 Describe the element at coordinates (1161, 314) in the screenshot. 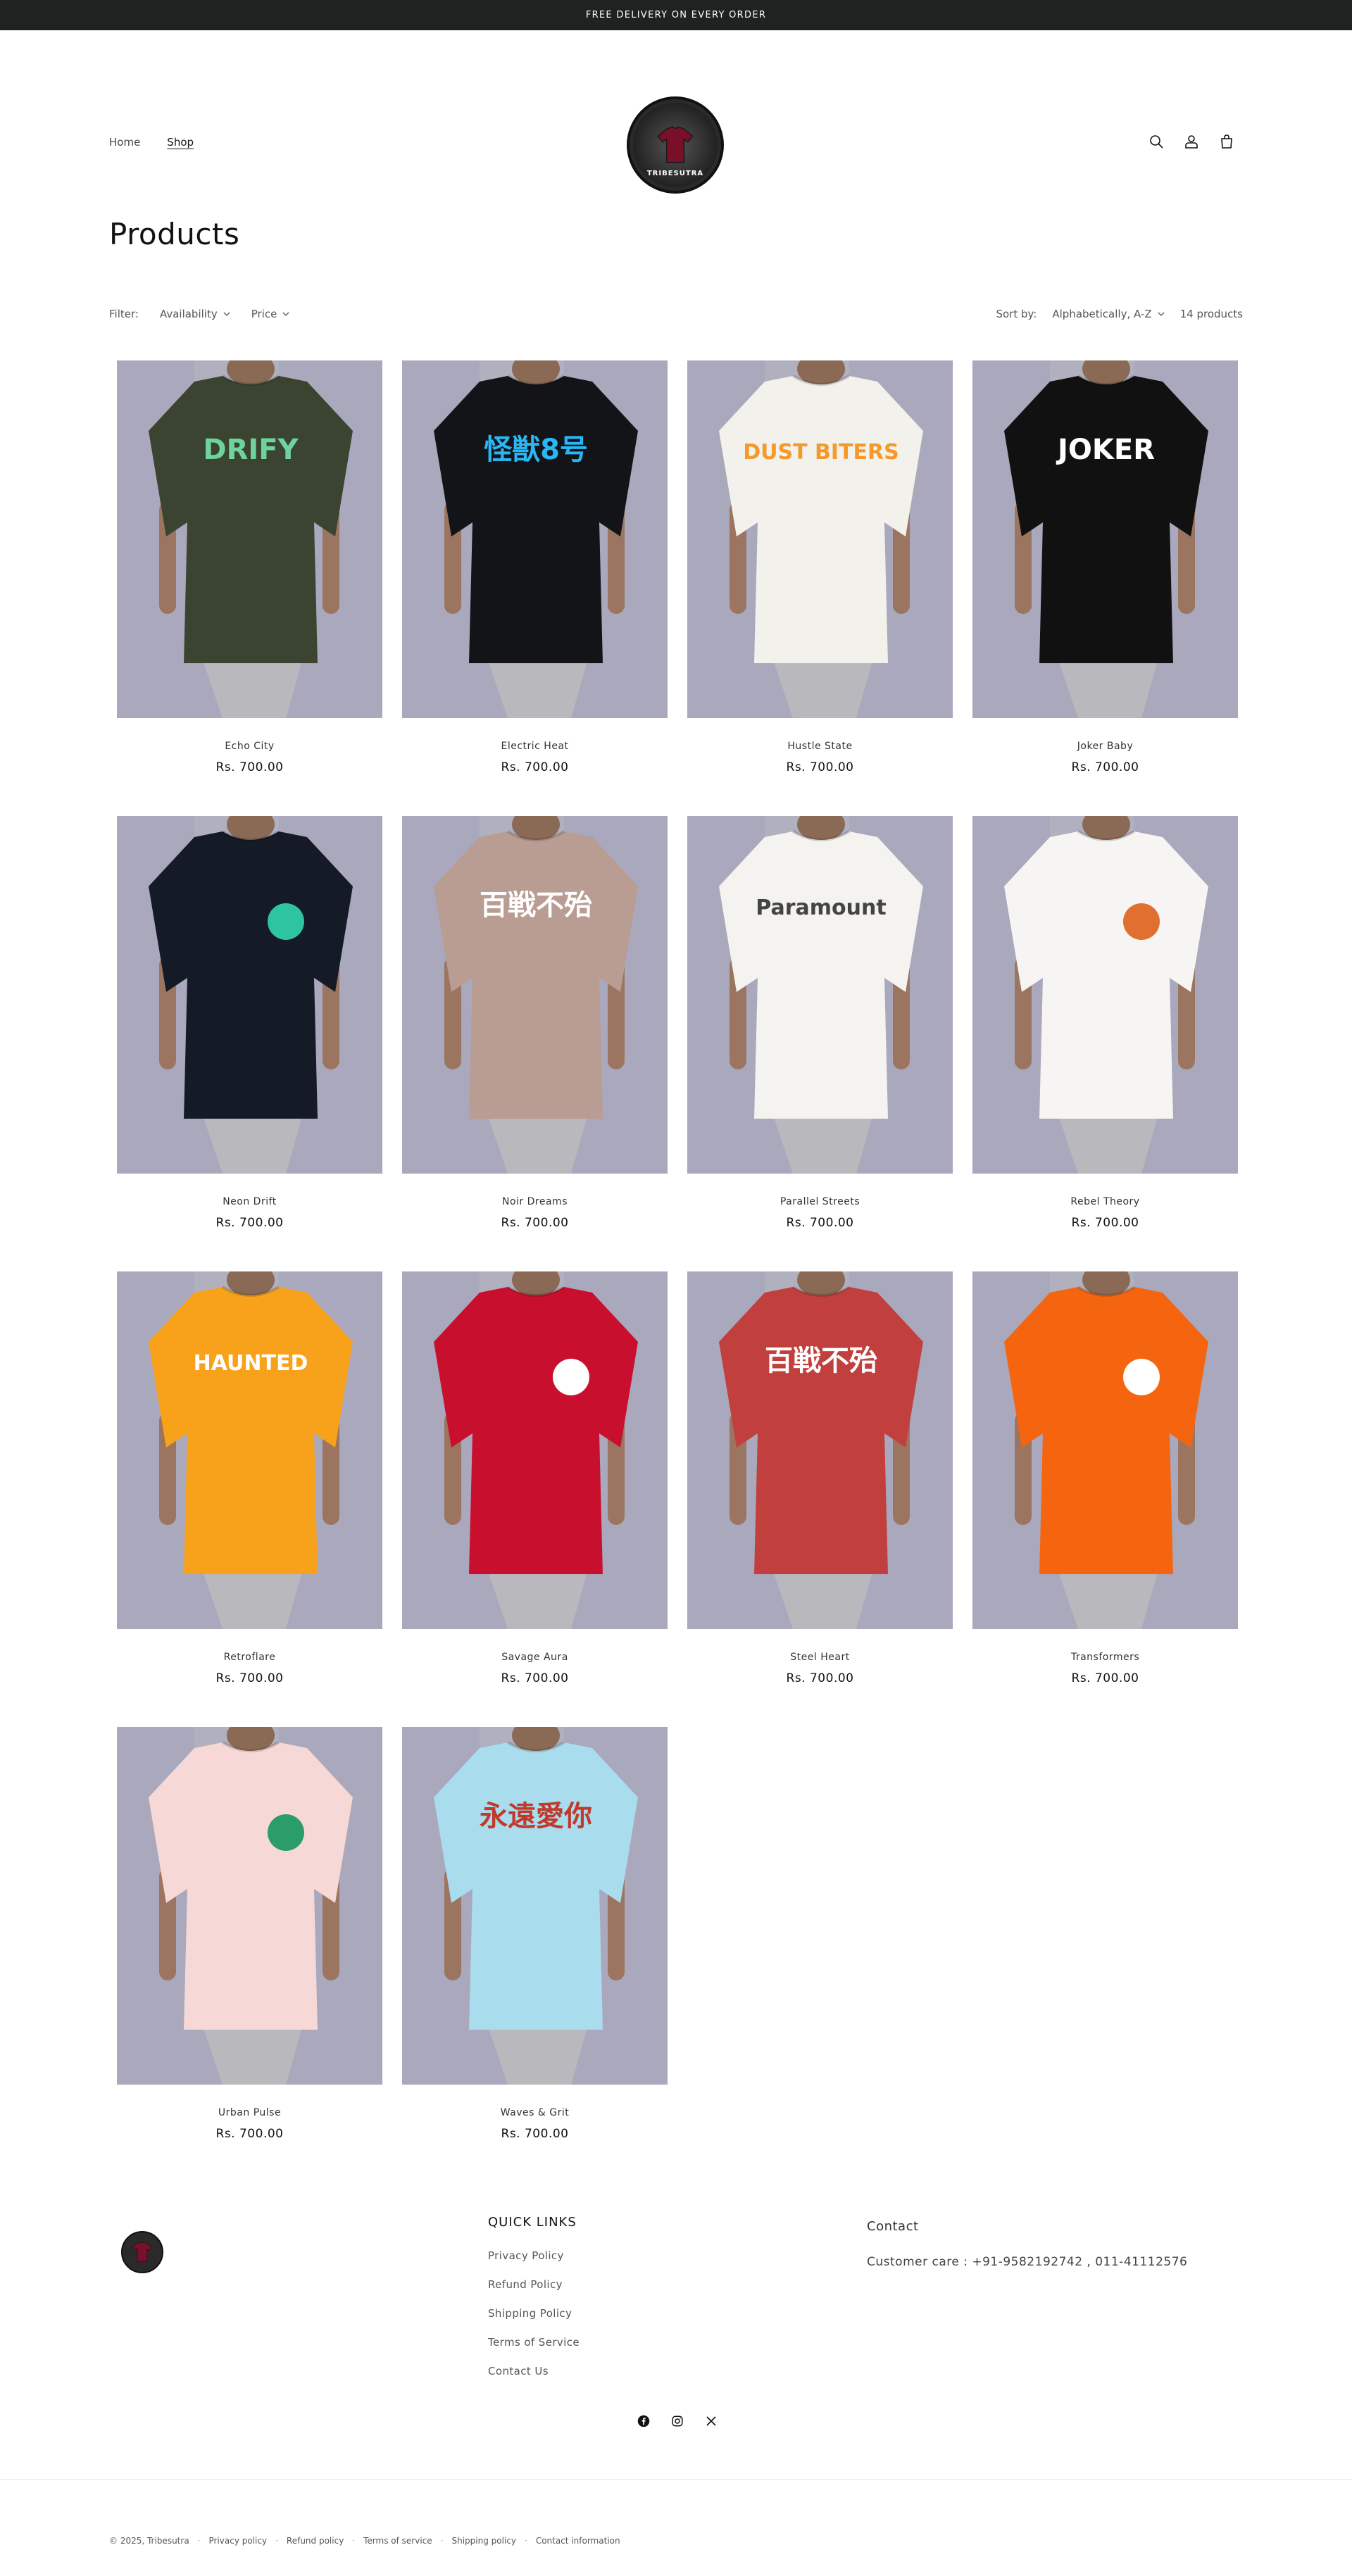

I see `chevron-down-icon` at that location.